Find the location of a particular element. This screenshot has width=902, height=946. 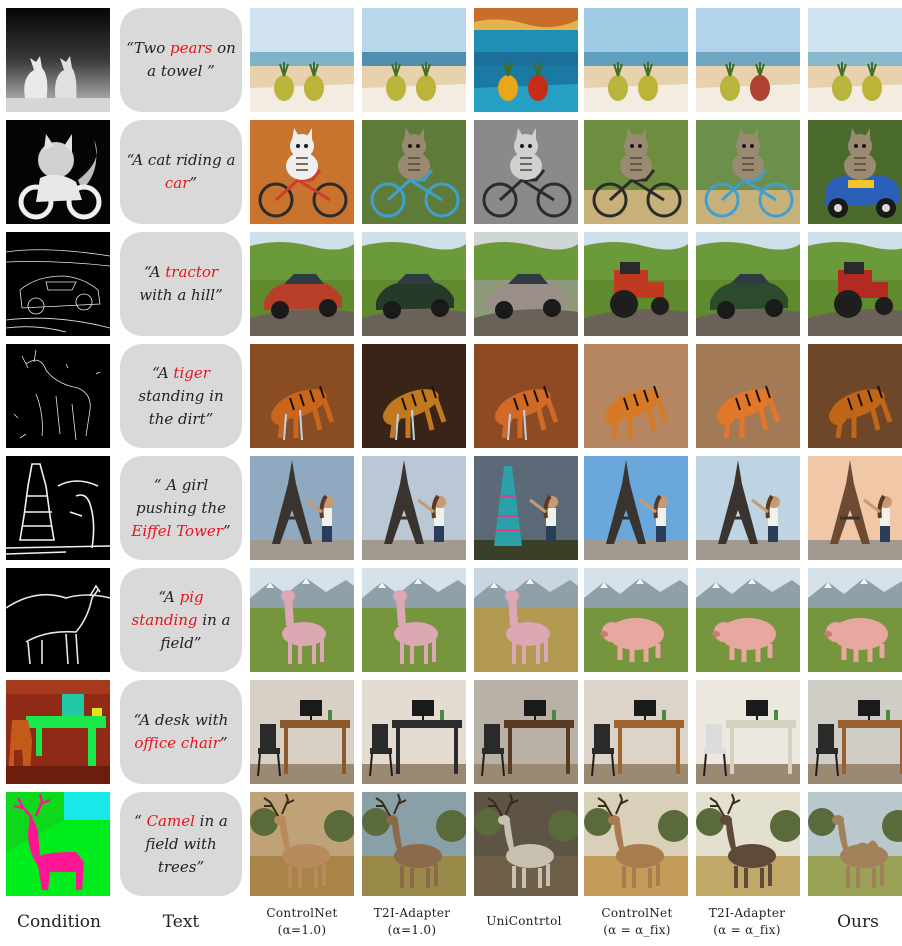

prompt-row-6: “A pig standing in a field” is located at coordinates (181, 620).